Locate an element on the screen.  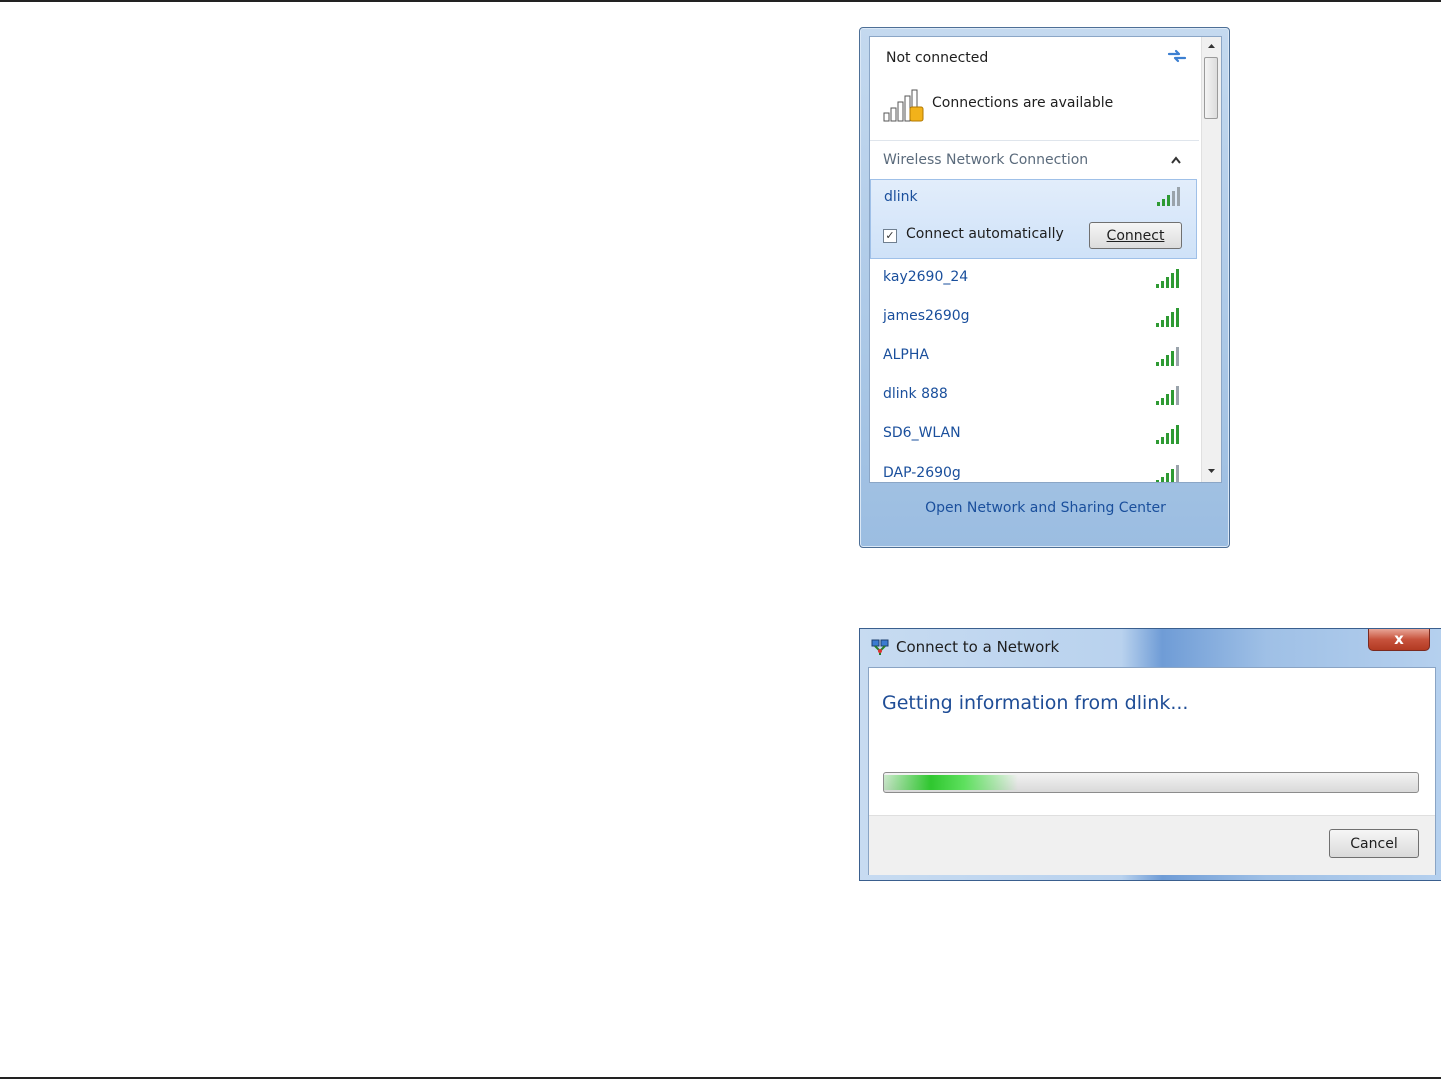
scrollbar is located at coordinates (1211, 259).